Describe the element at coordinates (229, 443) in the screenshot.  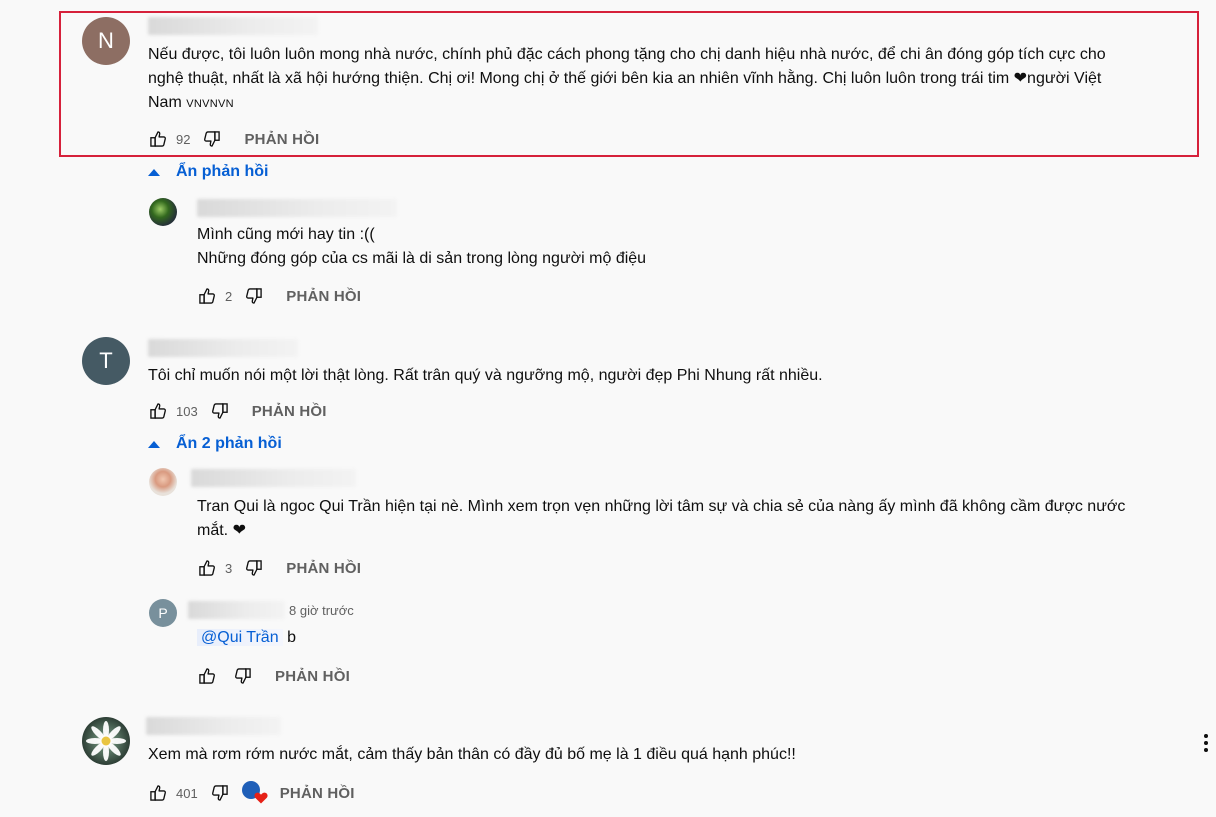
I see `hide-replies-label: Ẩn 2 phản hồi` at that location.